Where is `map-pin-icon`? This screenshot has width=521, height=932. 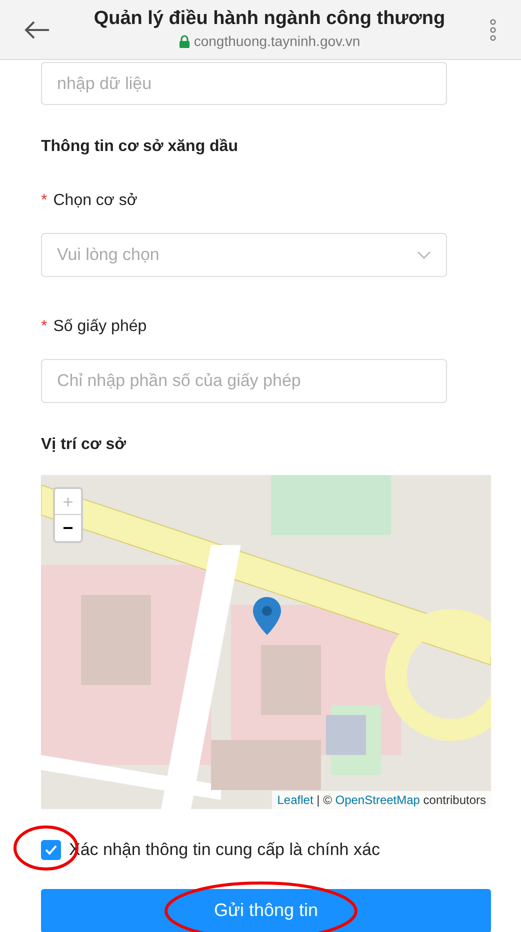
map-pin-icon is located at coordinates (267, 616).